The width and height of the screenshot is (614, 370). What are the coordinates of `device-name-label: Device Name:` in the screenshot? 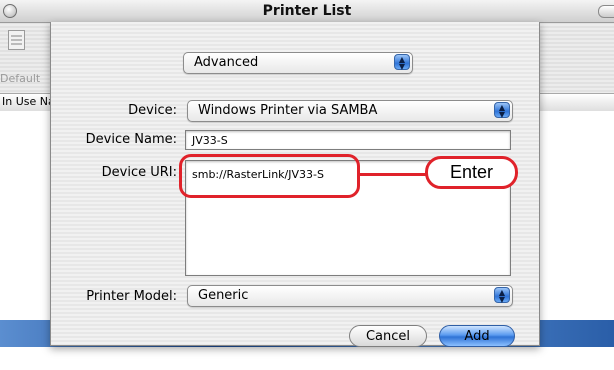 It's located at (131, 139).